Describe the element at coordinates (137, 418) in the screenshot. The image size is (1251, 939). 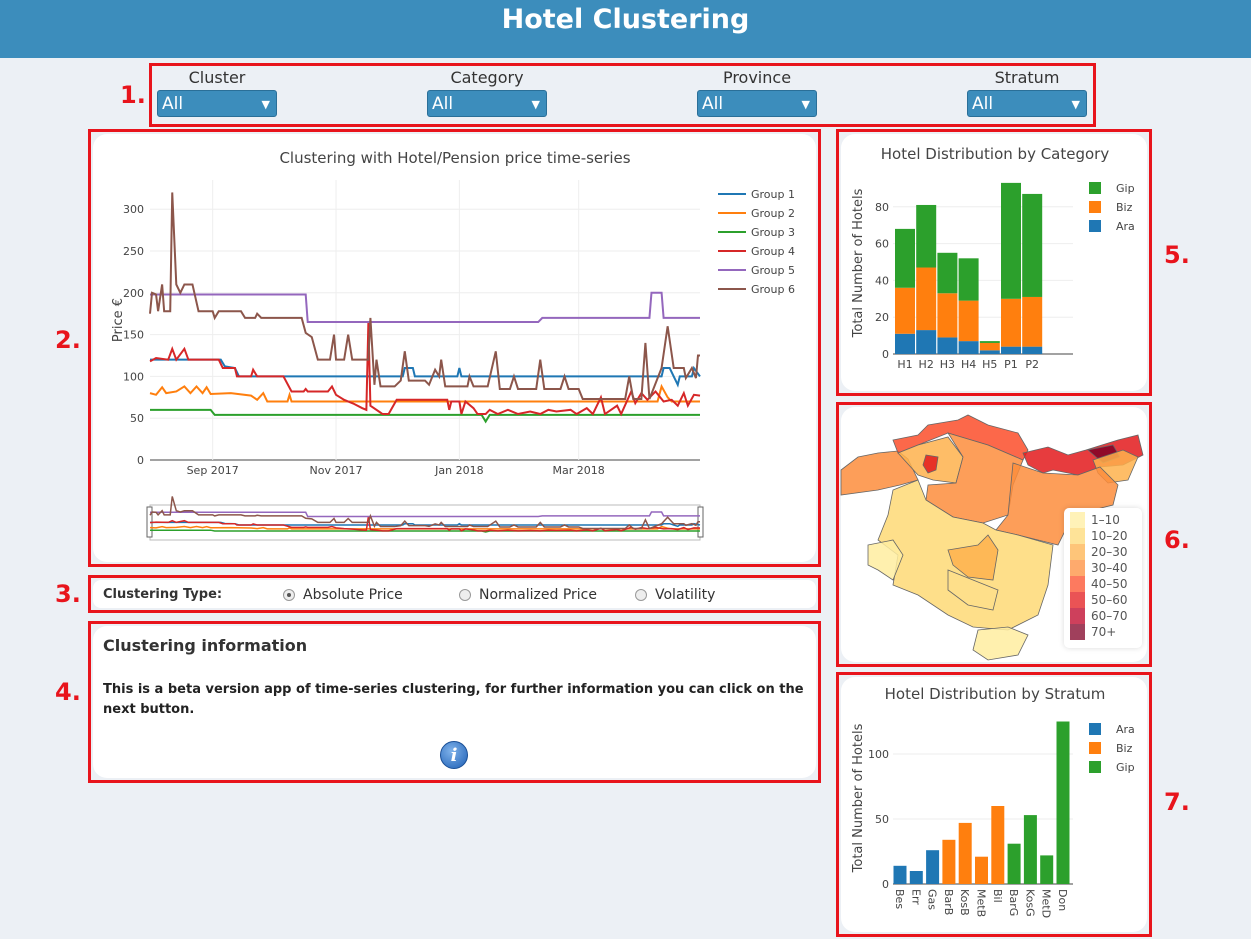
I see `y-tick-label: 50` at that location.